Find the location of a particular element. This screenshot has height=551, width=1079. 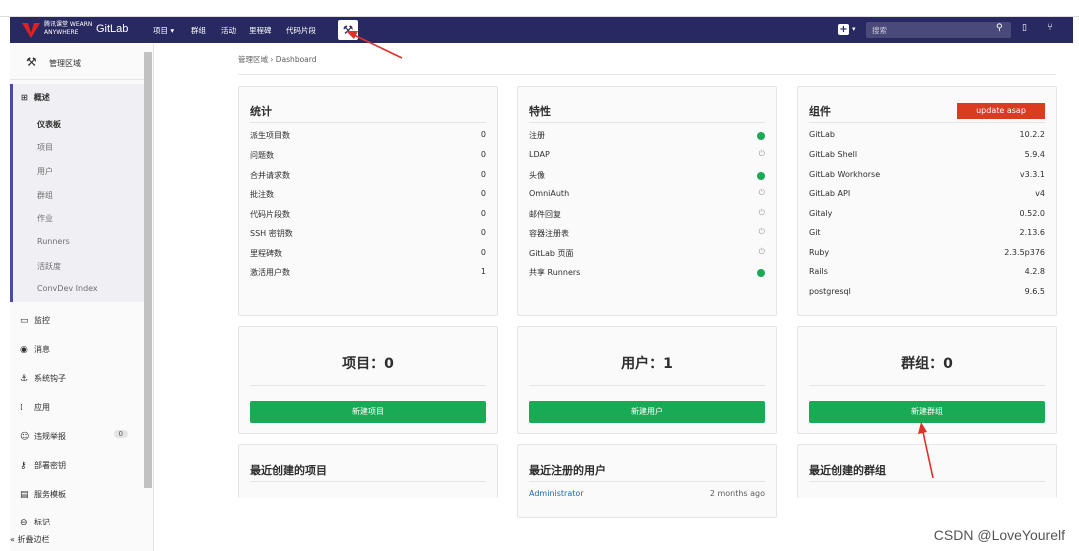

wrench-icon: ⚒ is located at coordinates (31, 62).